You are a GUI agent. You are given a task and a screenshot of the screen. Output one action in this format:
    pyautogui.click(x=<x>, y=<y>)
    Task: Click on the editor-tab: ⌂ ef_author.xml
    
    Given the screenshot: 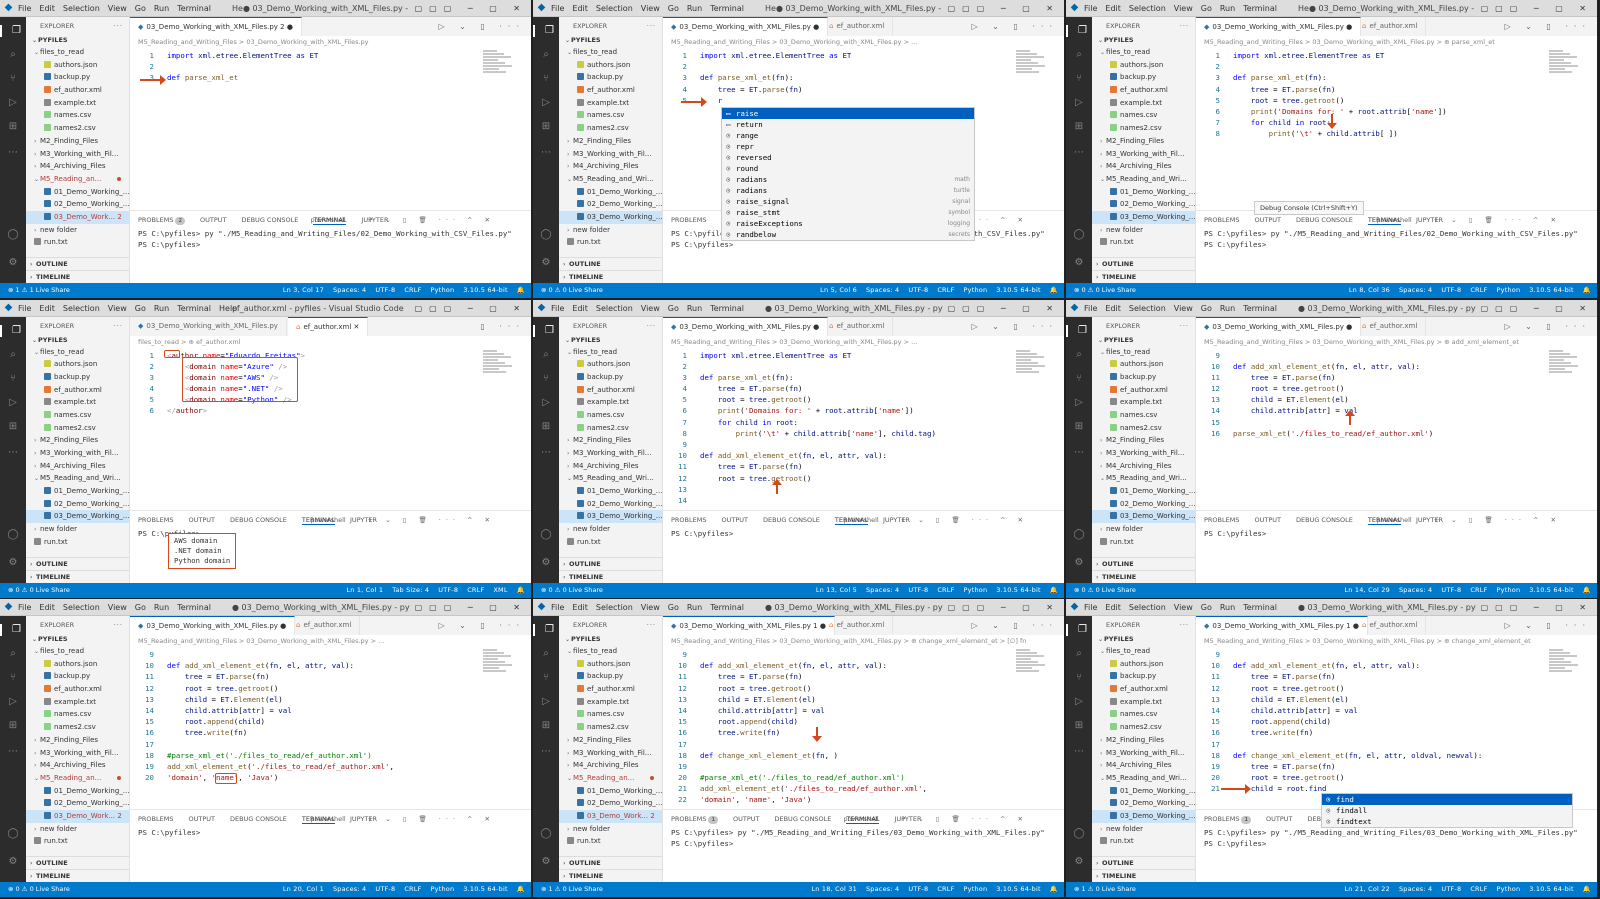 What is the action you would take?
    pyautogui.click(x=1390, y=326)
    